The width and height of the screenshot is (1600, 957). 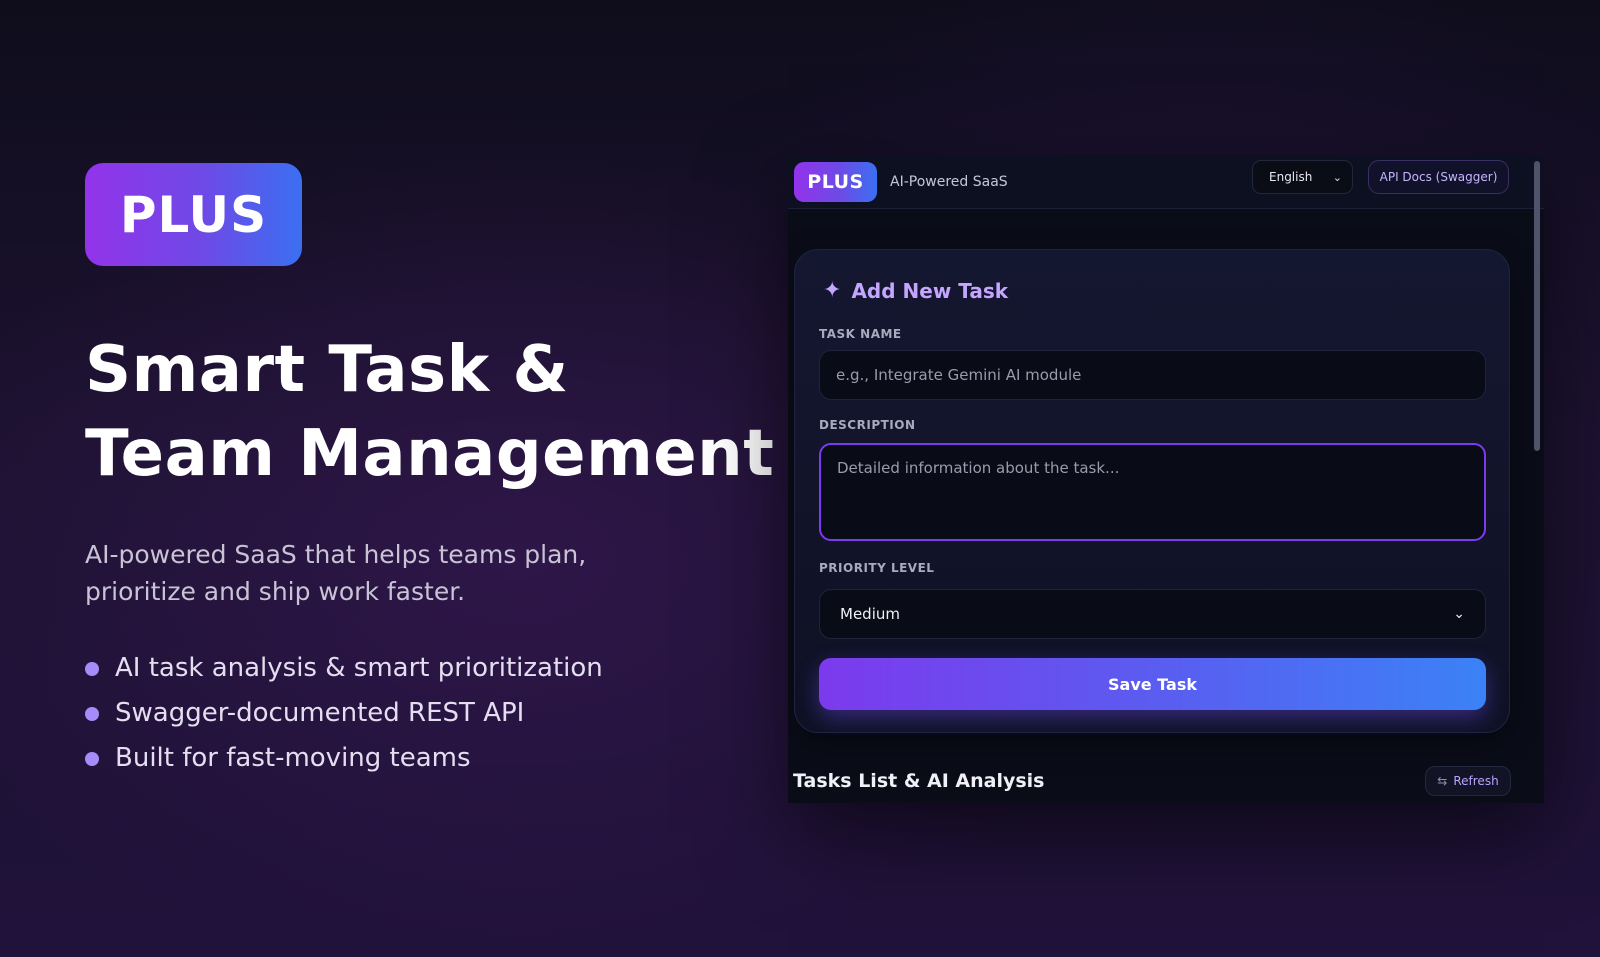 I want to click on priority-value: Medium, so click(x=870, y=614).